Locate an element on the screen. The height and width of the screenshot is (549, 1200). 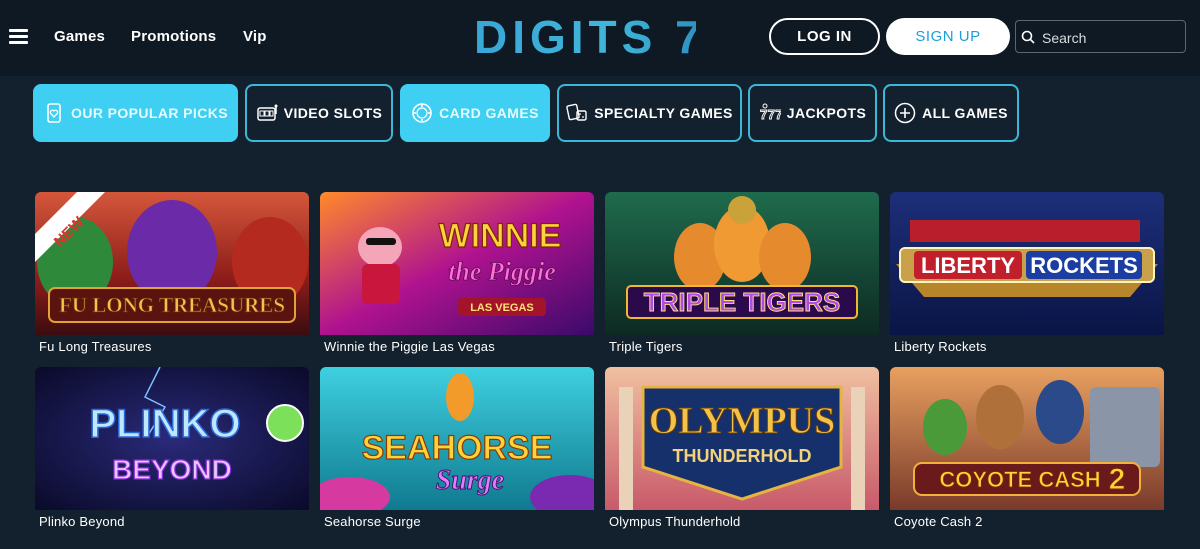
game-art-title: FU LONG TREASURES is located at coordinates (172, 305).